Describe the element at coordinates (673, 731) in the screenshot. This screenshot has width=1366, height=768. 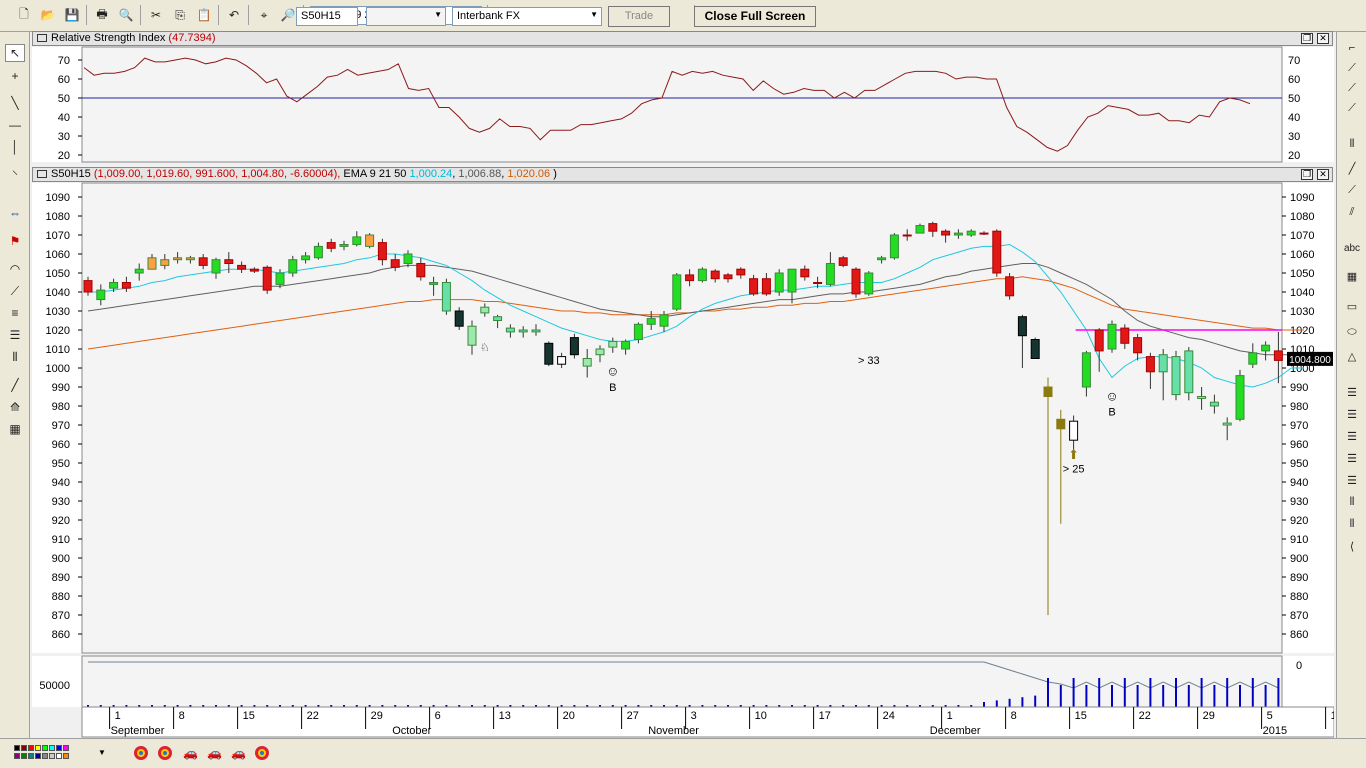
I see `month-label: November` at that location.